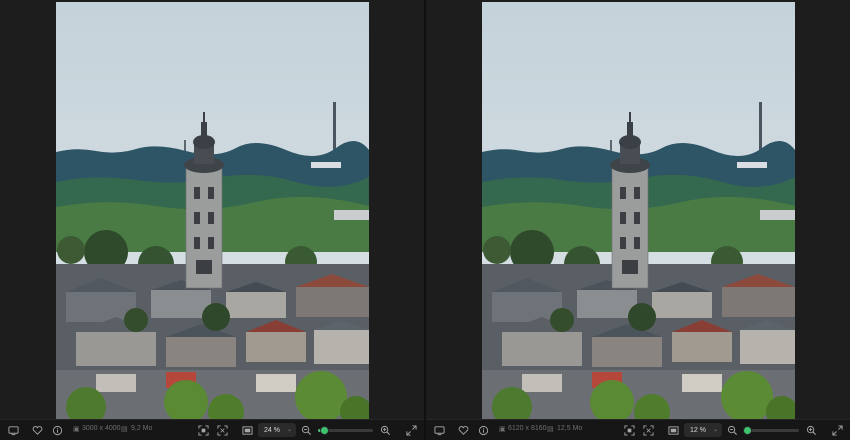 Image resolution: width=850 pixels, height=440 pixels. What do you see at coordinates (272, 430) in the screenshot?
I see `zoom-value: 24 %` at bounding box center [272, 430].